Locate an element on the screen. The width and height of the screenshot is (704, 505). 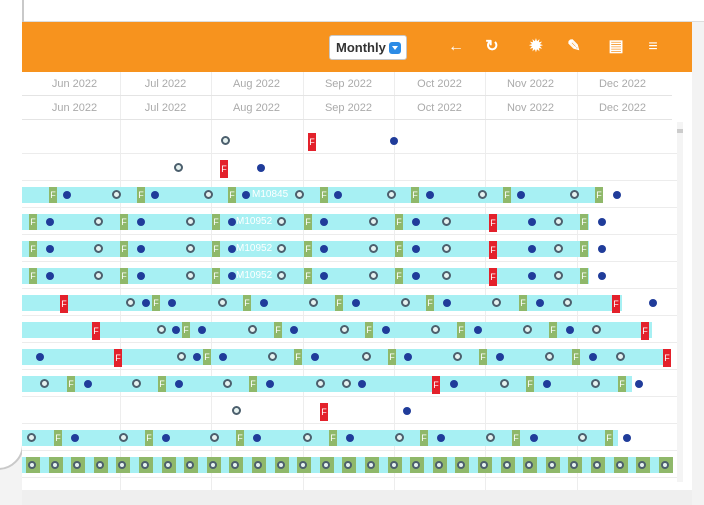
refresh-icon: ↻ is located at coordinates (492, 47).